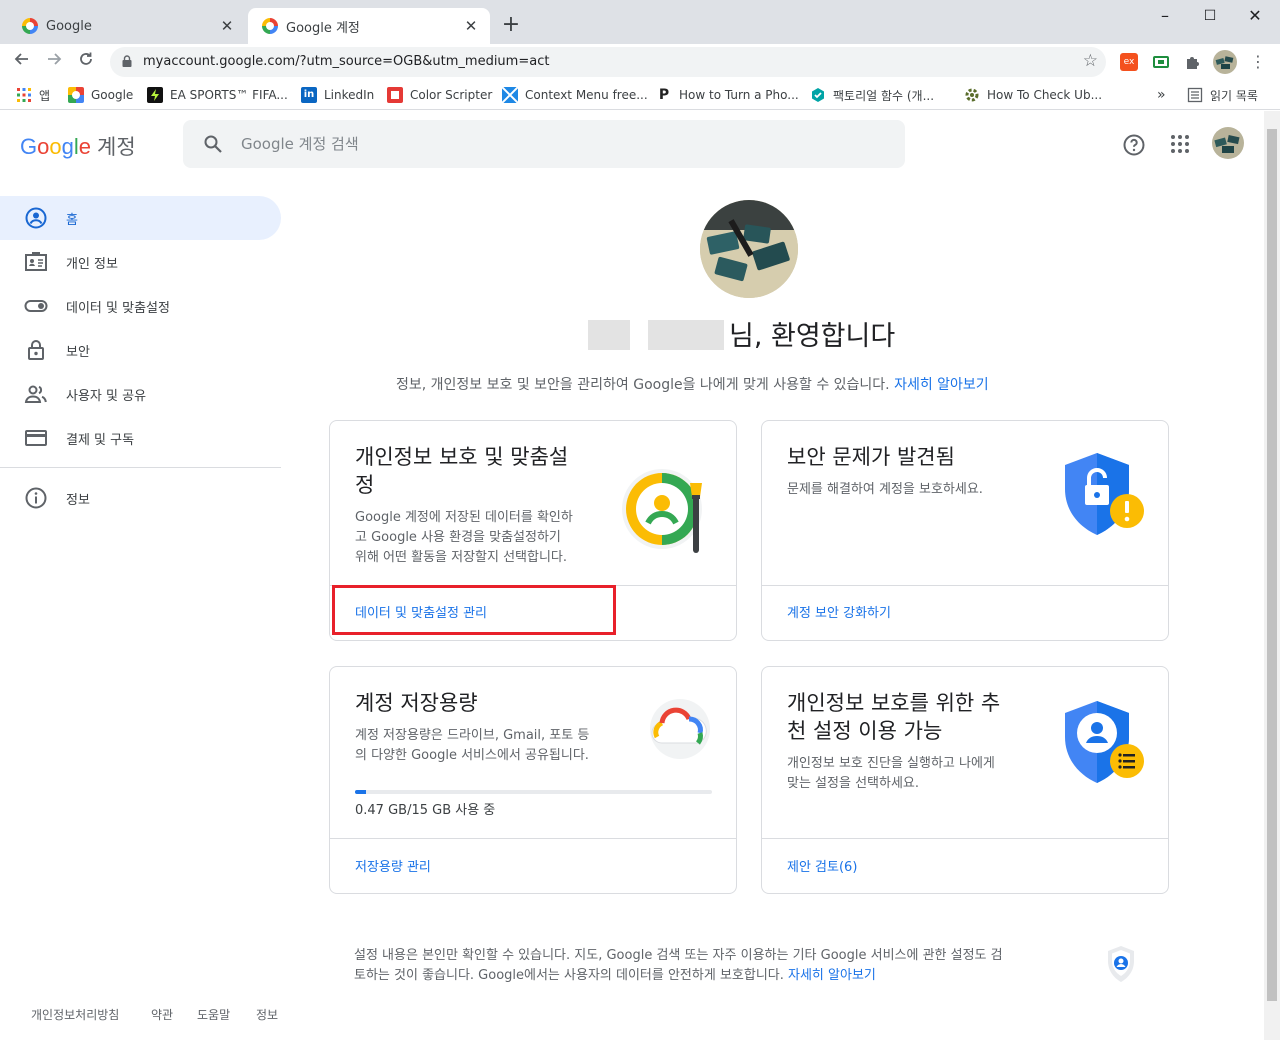 This screenshot has height=1040, width=1280. I want to click on bookmark-star-icon: ☆, so click(1090, 61).